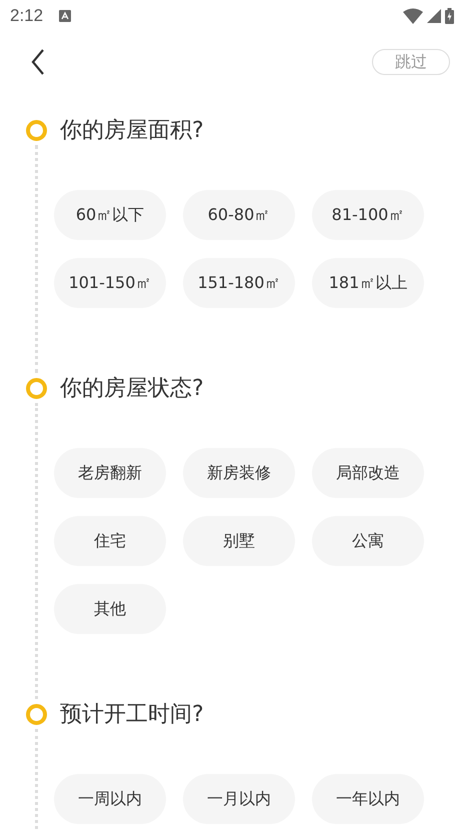  I want to click on option-chip: 60-80㎡, so click(239, 215).